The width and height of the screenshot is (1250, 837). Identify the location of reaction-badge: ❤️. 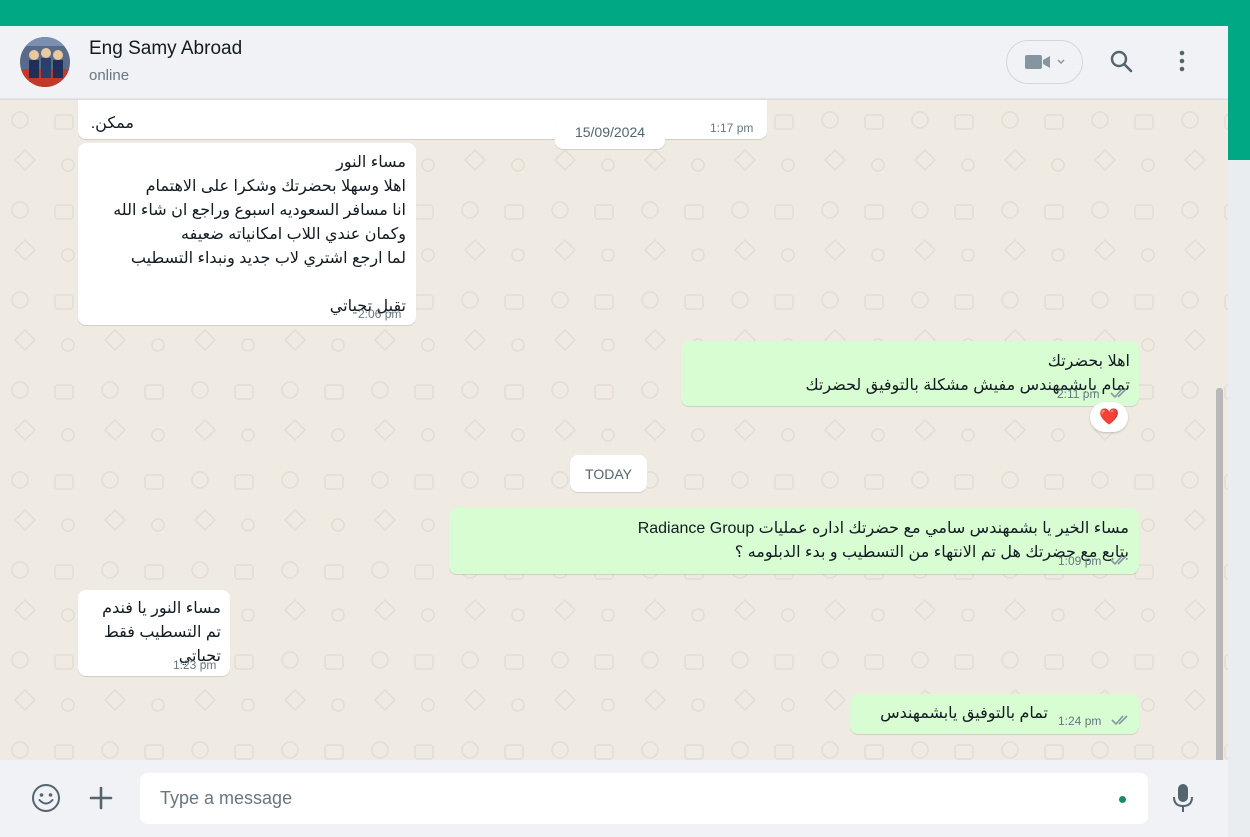
(1109, 417).